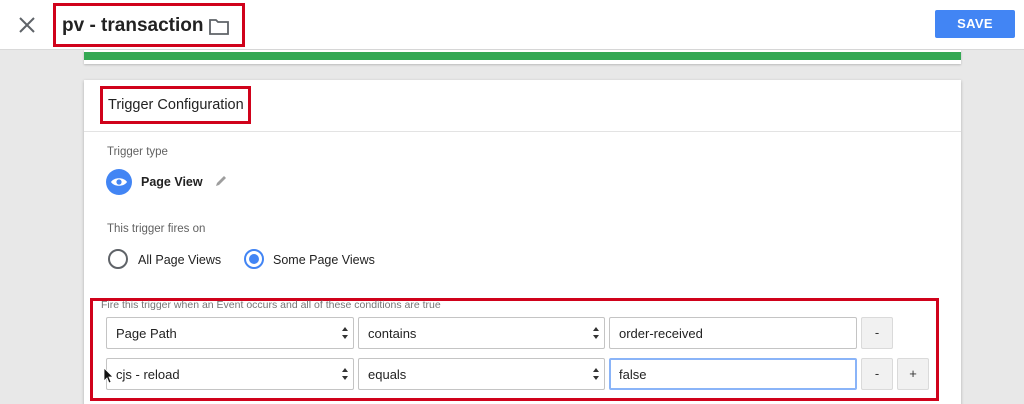 The image size is (1024, 404). I want to click on select-value: contains, so click(392, 333).